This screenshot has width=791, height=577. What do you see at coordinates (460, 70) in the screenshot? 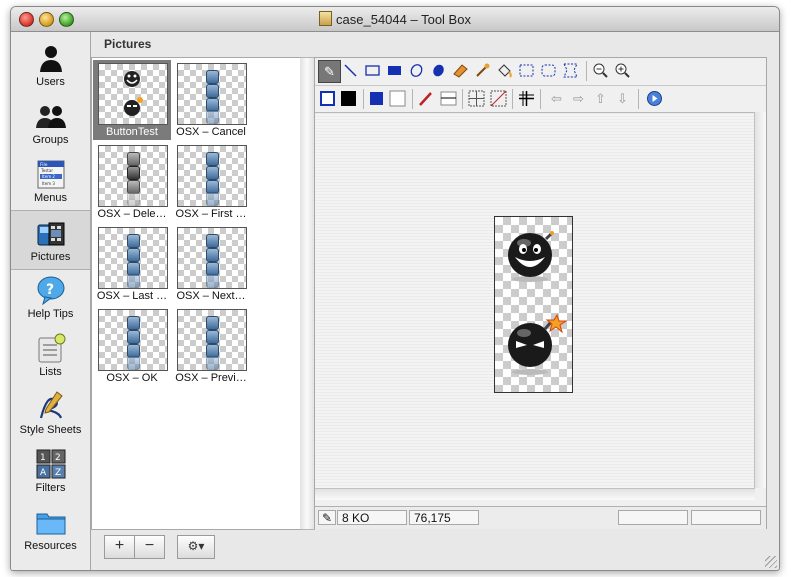
I see `eraser-tool` at bounding box center [460, 70].